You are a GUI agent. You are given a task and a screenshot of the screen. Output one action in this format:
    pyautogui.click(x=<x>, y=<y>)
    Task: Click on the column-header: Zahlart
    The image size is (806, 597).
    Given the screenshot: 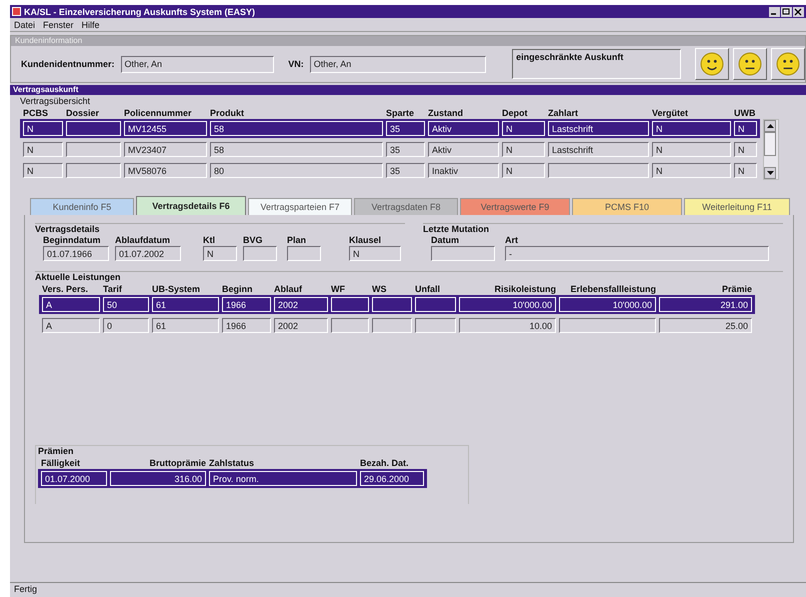 What is the action you would take?
    pyautogui.click(x=564, y=113)
    